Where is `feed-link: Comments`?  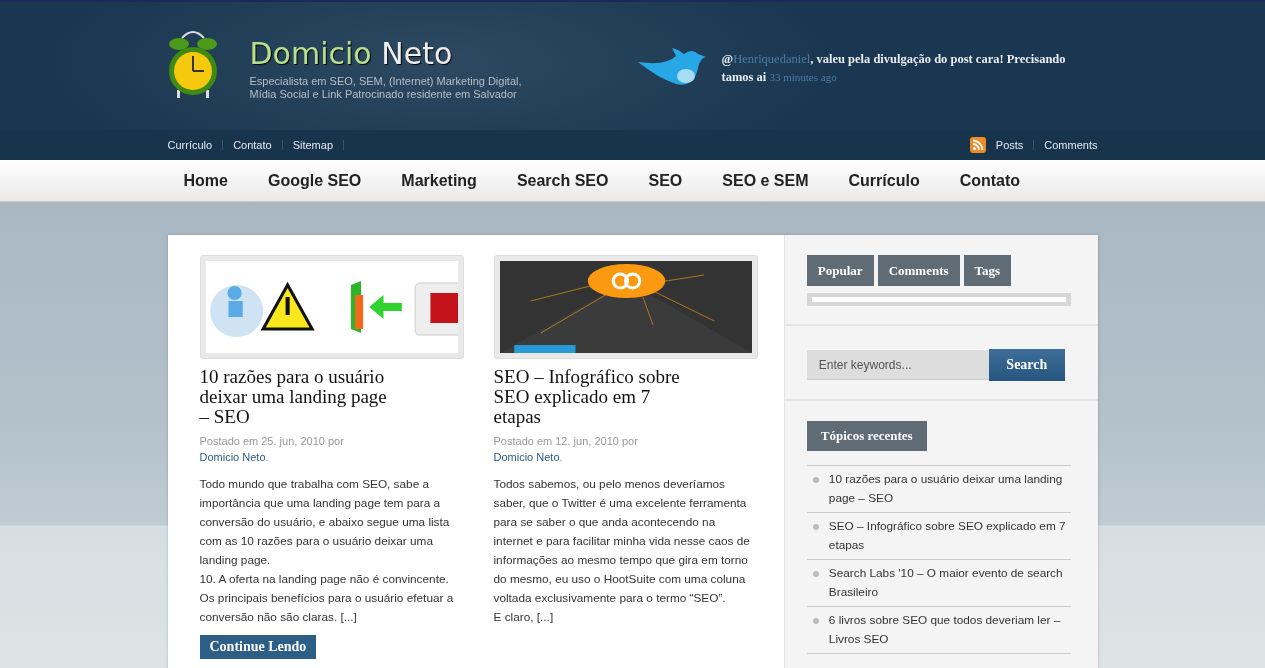 feed-link: Comments is located at coordinates (1071, 145).